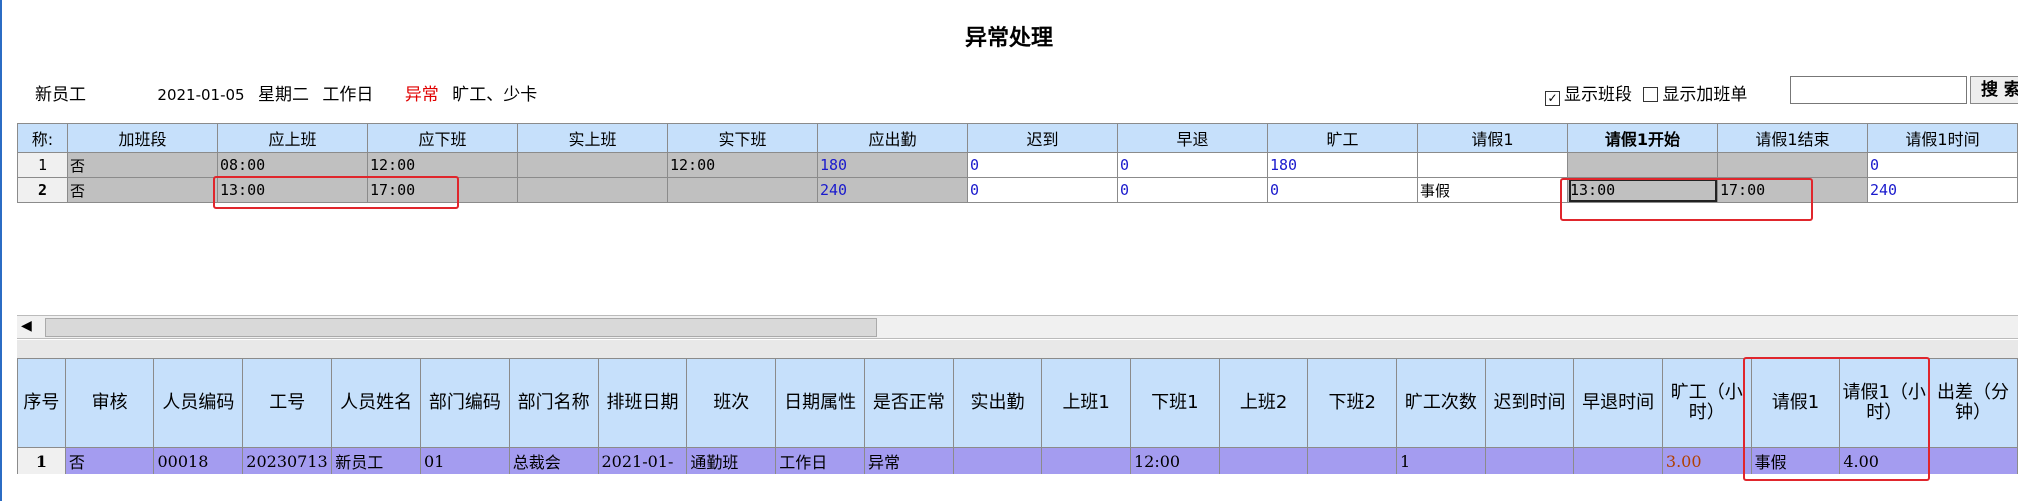 The width and height of the screenshot is (2018, 501). What do you see at coordinates (731, 461) in the screenshot?
I see `table-cell: 通勤班` at bounding box center [731, 461].